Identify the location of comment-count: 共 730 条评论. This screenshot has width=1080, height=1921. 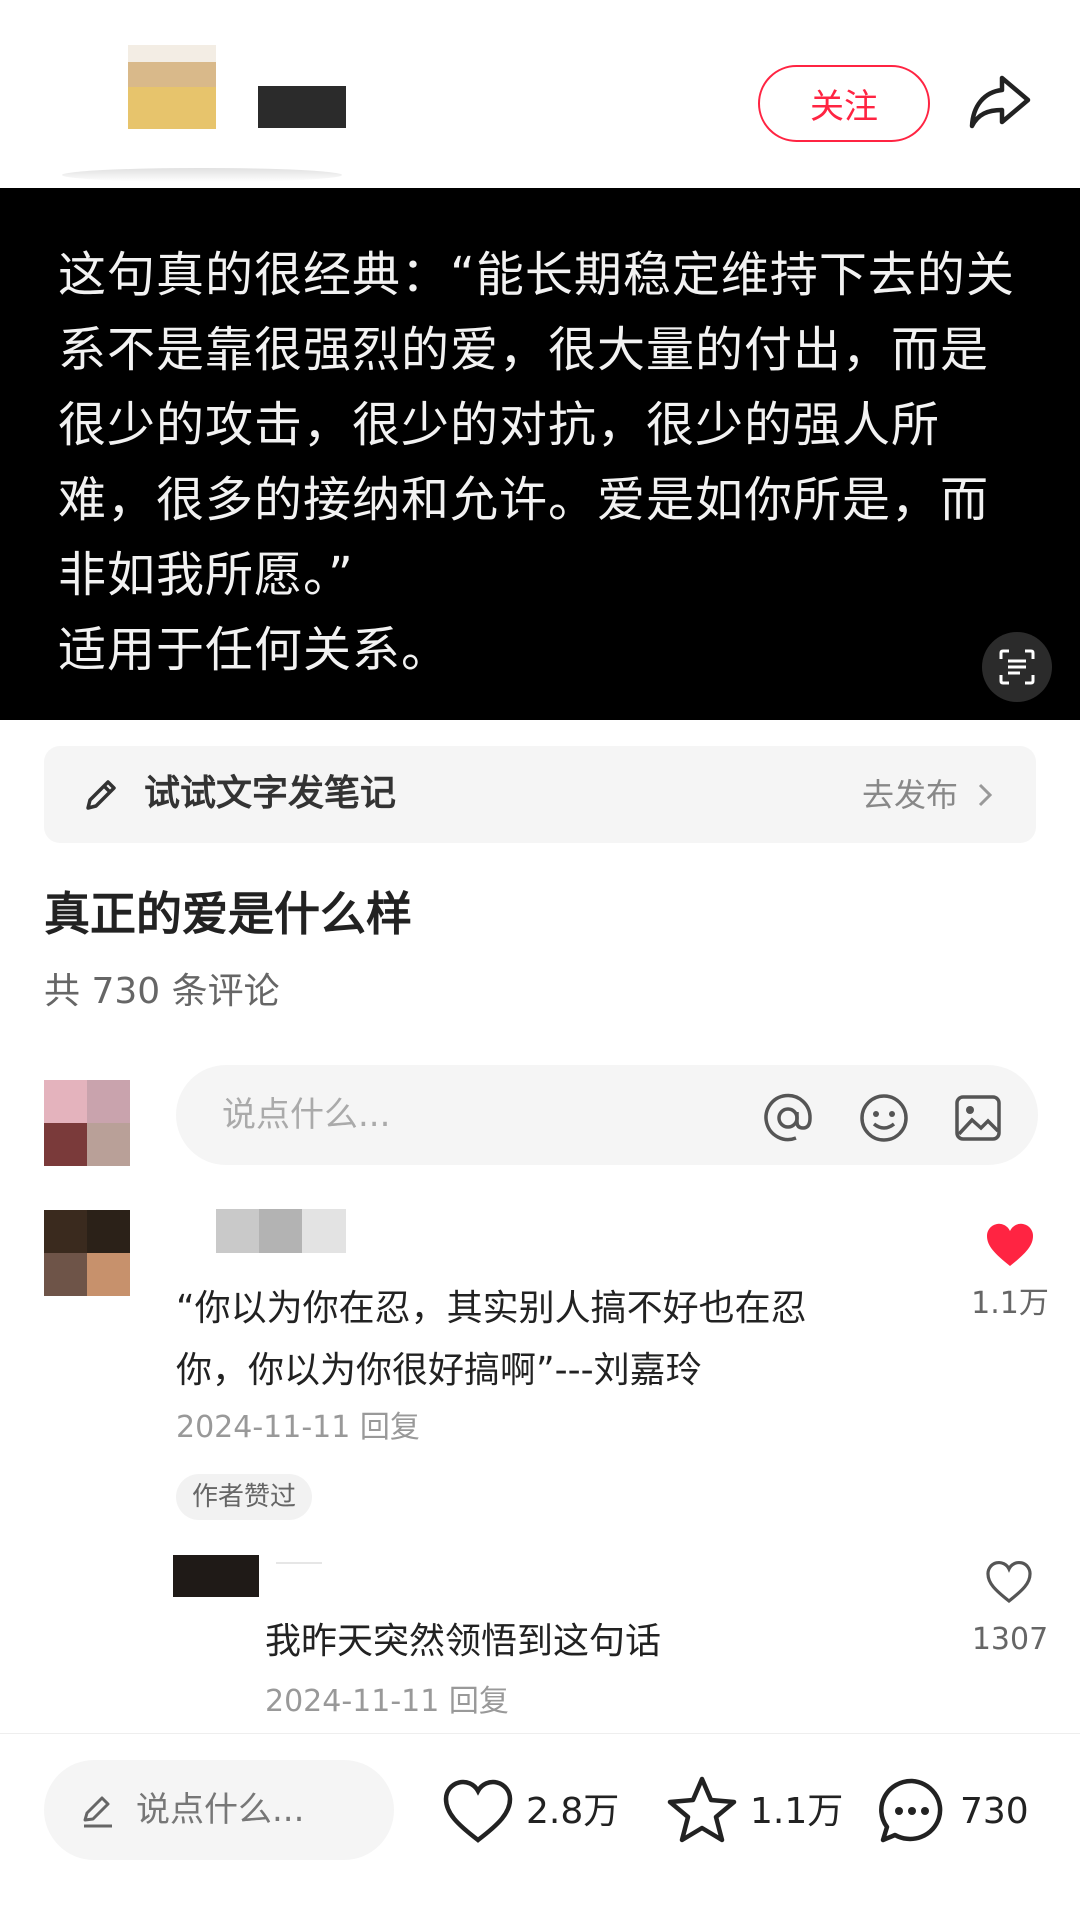
(162, 991).